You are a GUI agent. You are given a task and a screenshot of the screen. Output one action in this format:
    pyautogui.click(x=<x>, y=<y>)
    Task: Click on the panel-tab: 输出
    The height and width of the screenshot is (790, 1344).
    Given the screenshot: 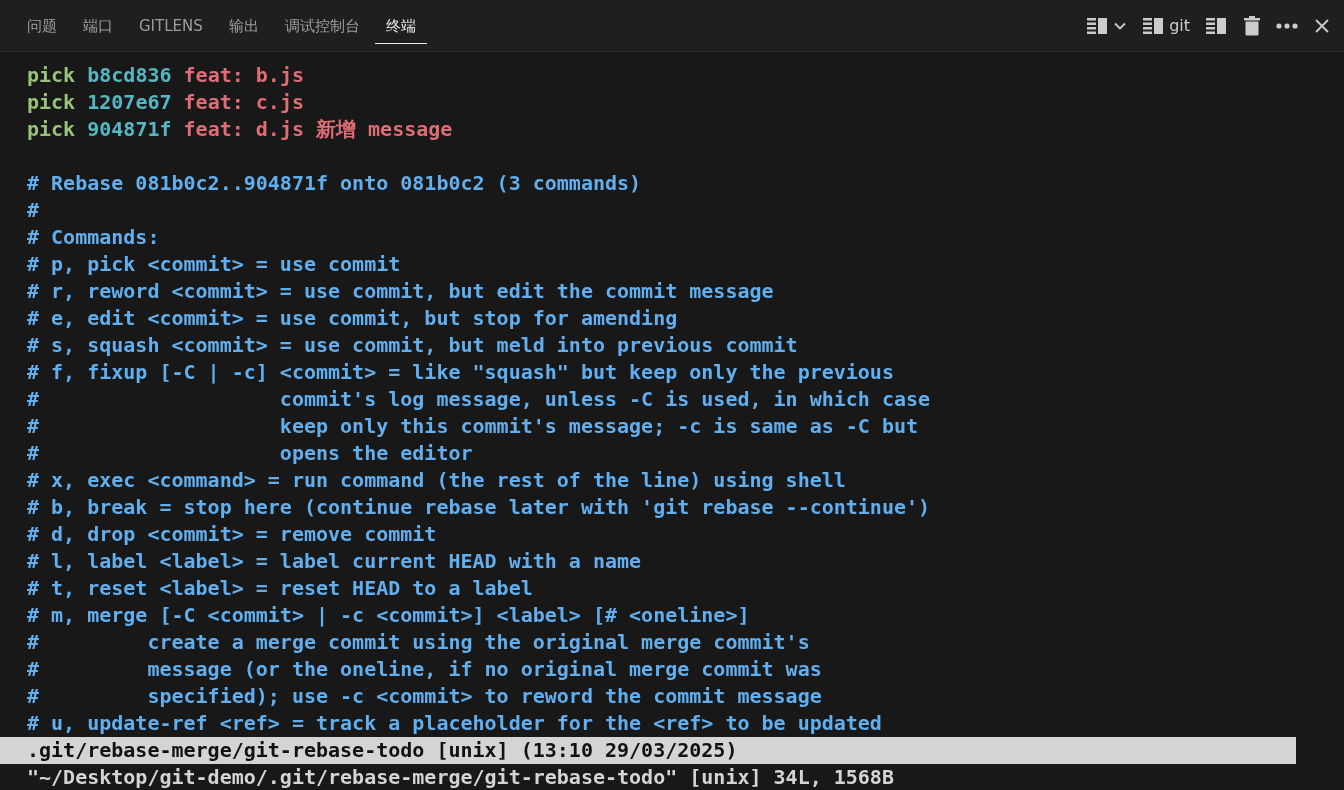 What is the action you would take?
    pyautogui.click(x=243, y=26)
    